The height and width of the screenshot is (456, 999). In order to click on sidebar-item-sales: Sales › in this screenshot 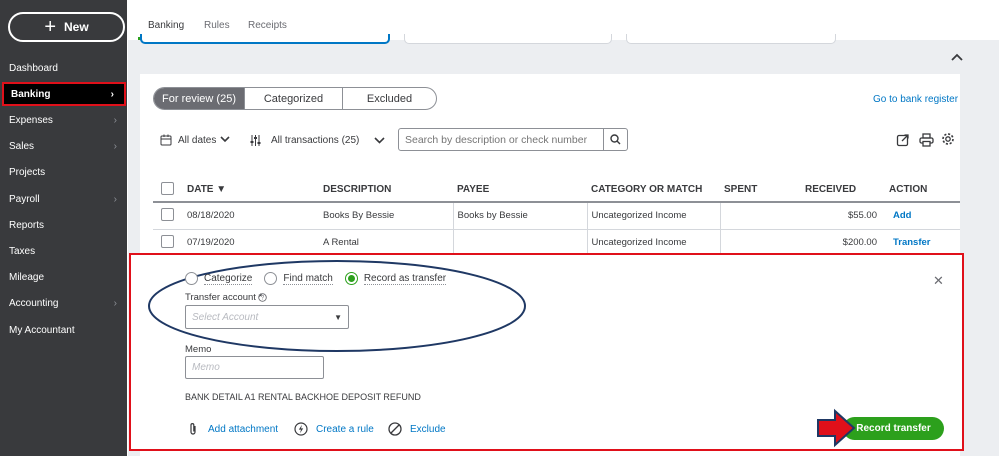, I will do `click(63, 146)`.